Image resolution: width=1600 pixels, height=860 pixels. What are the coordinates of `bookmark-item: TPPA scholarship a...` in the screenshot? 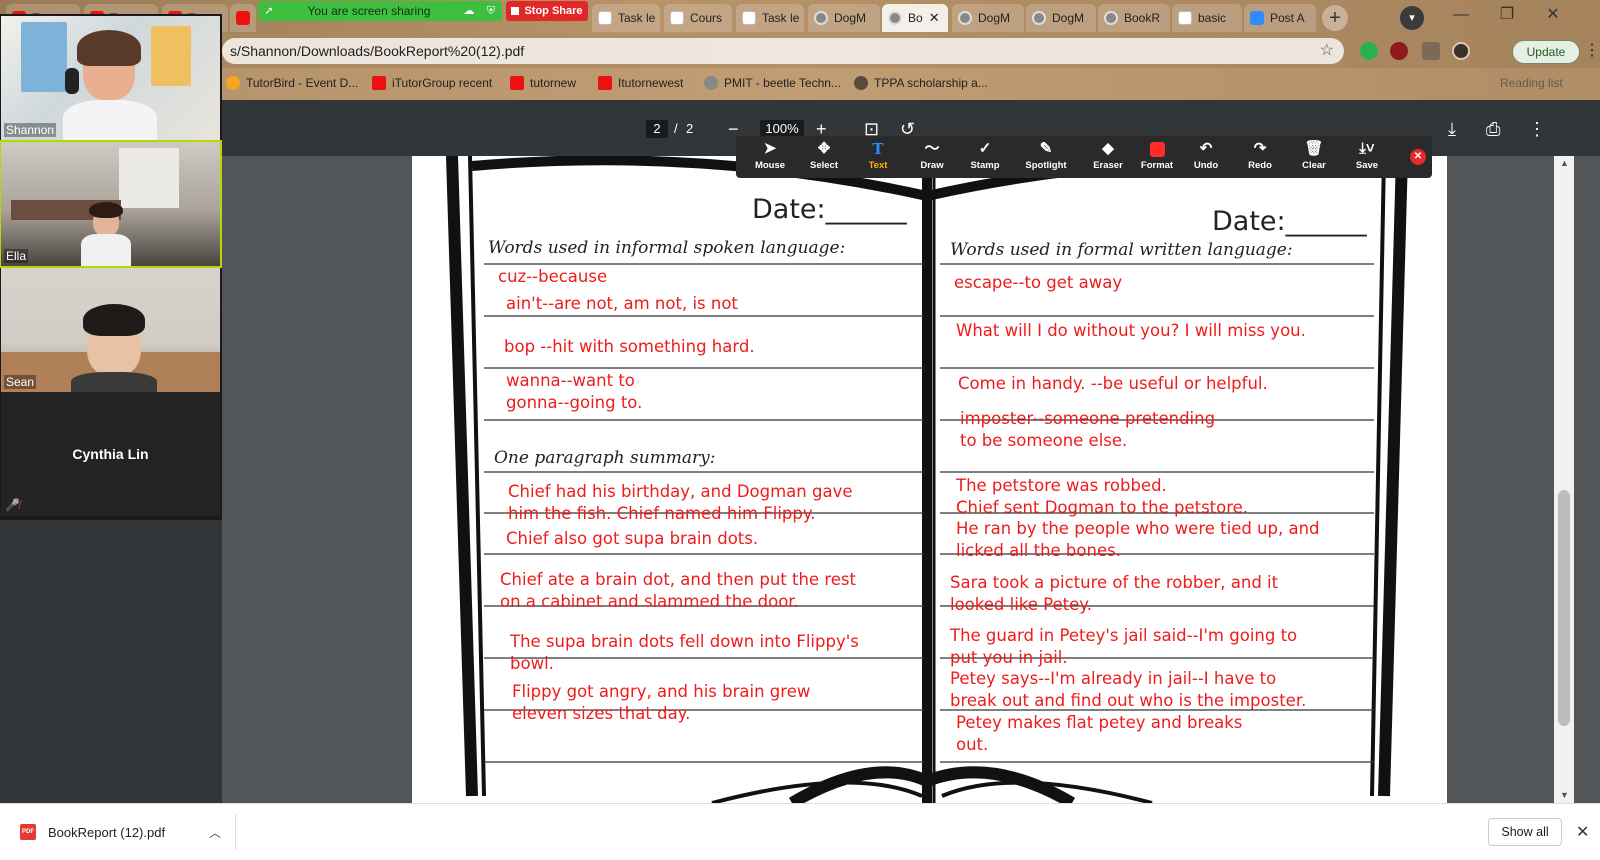 It's located at (921, 83).